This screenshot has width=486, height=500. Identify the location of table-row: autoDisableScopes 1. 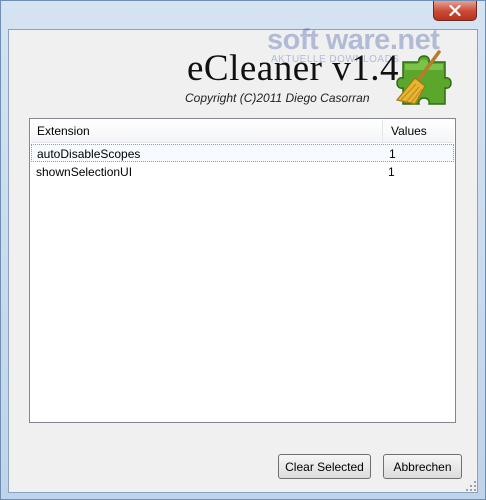
(242, 153).